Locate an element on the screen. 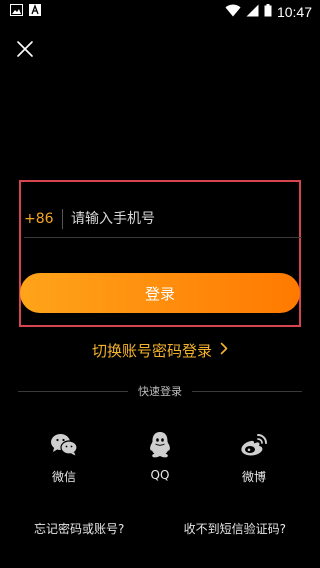  forgot-password-link: 忘记密码或账号? is located at coordinates (79, 530).